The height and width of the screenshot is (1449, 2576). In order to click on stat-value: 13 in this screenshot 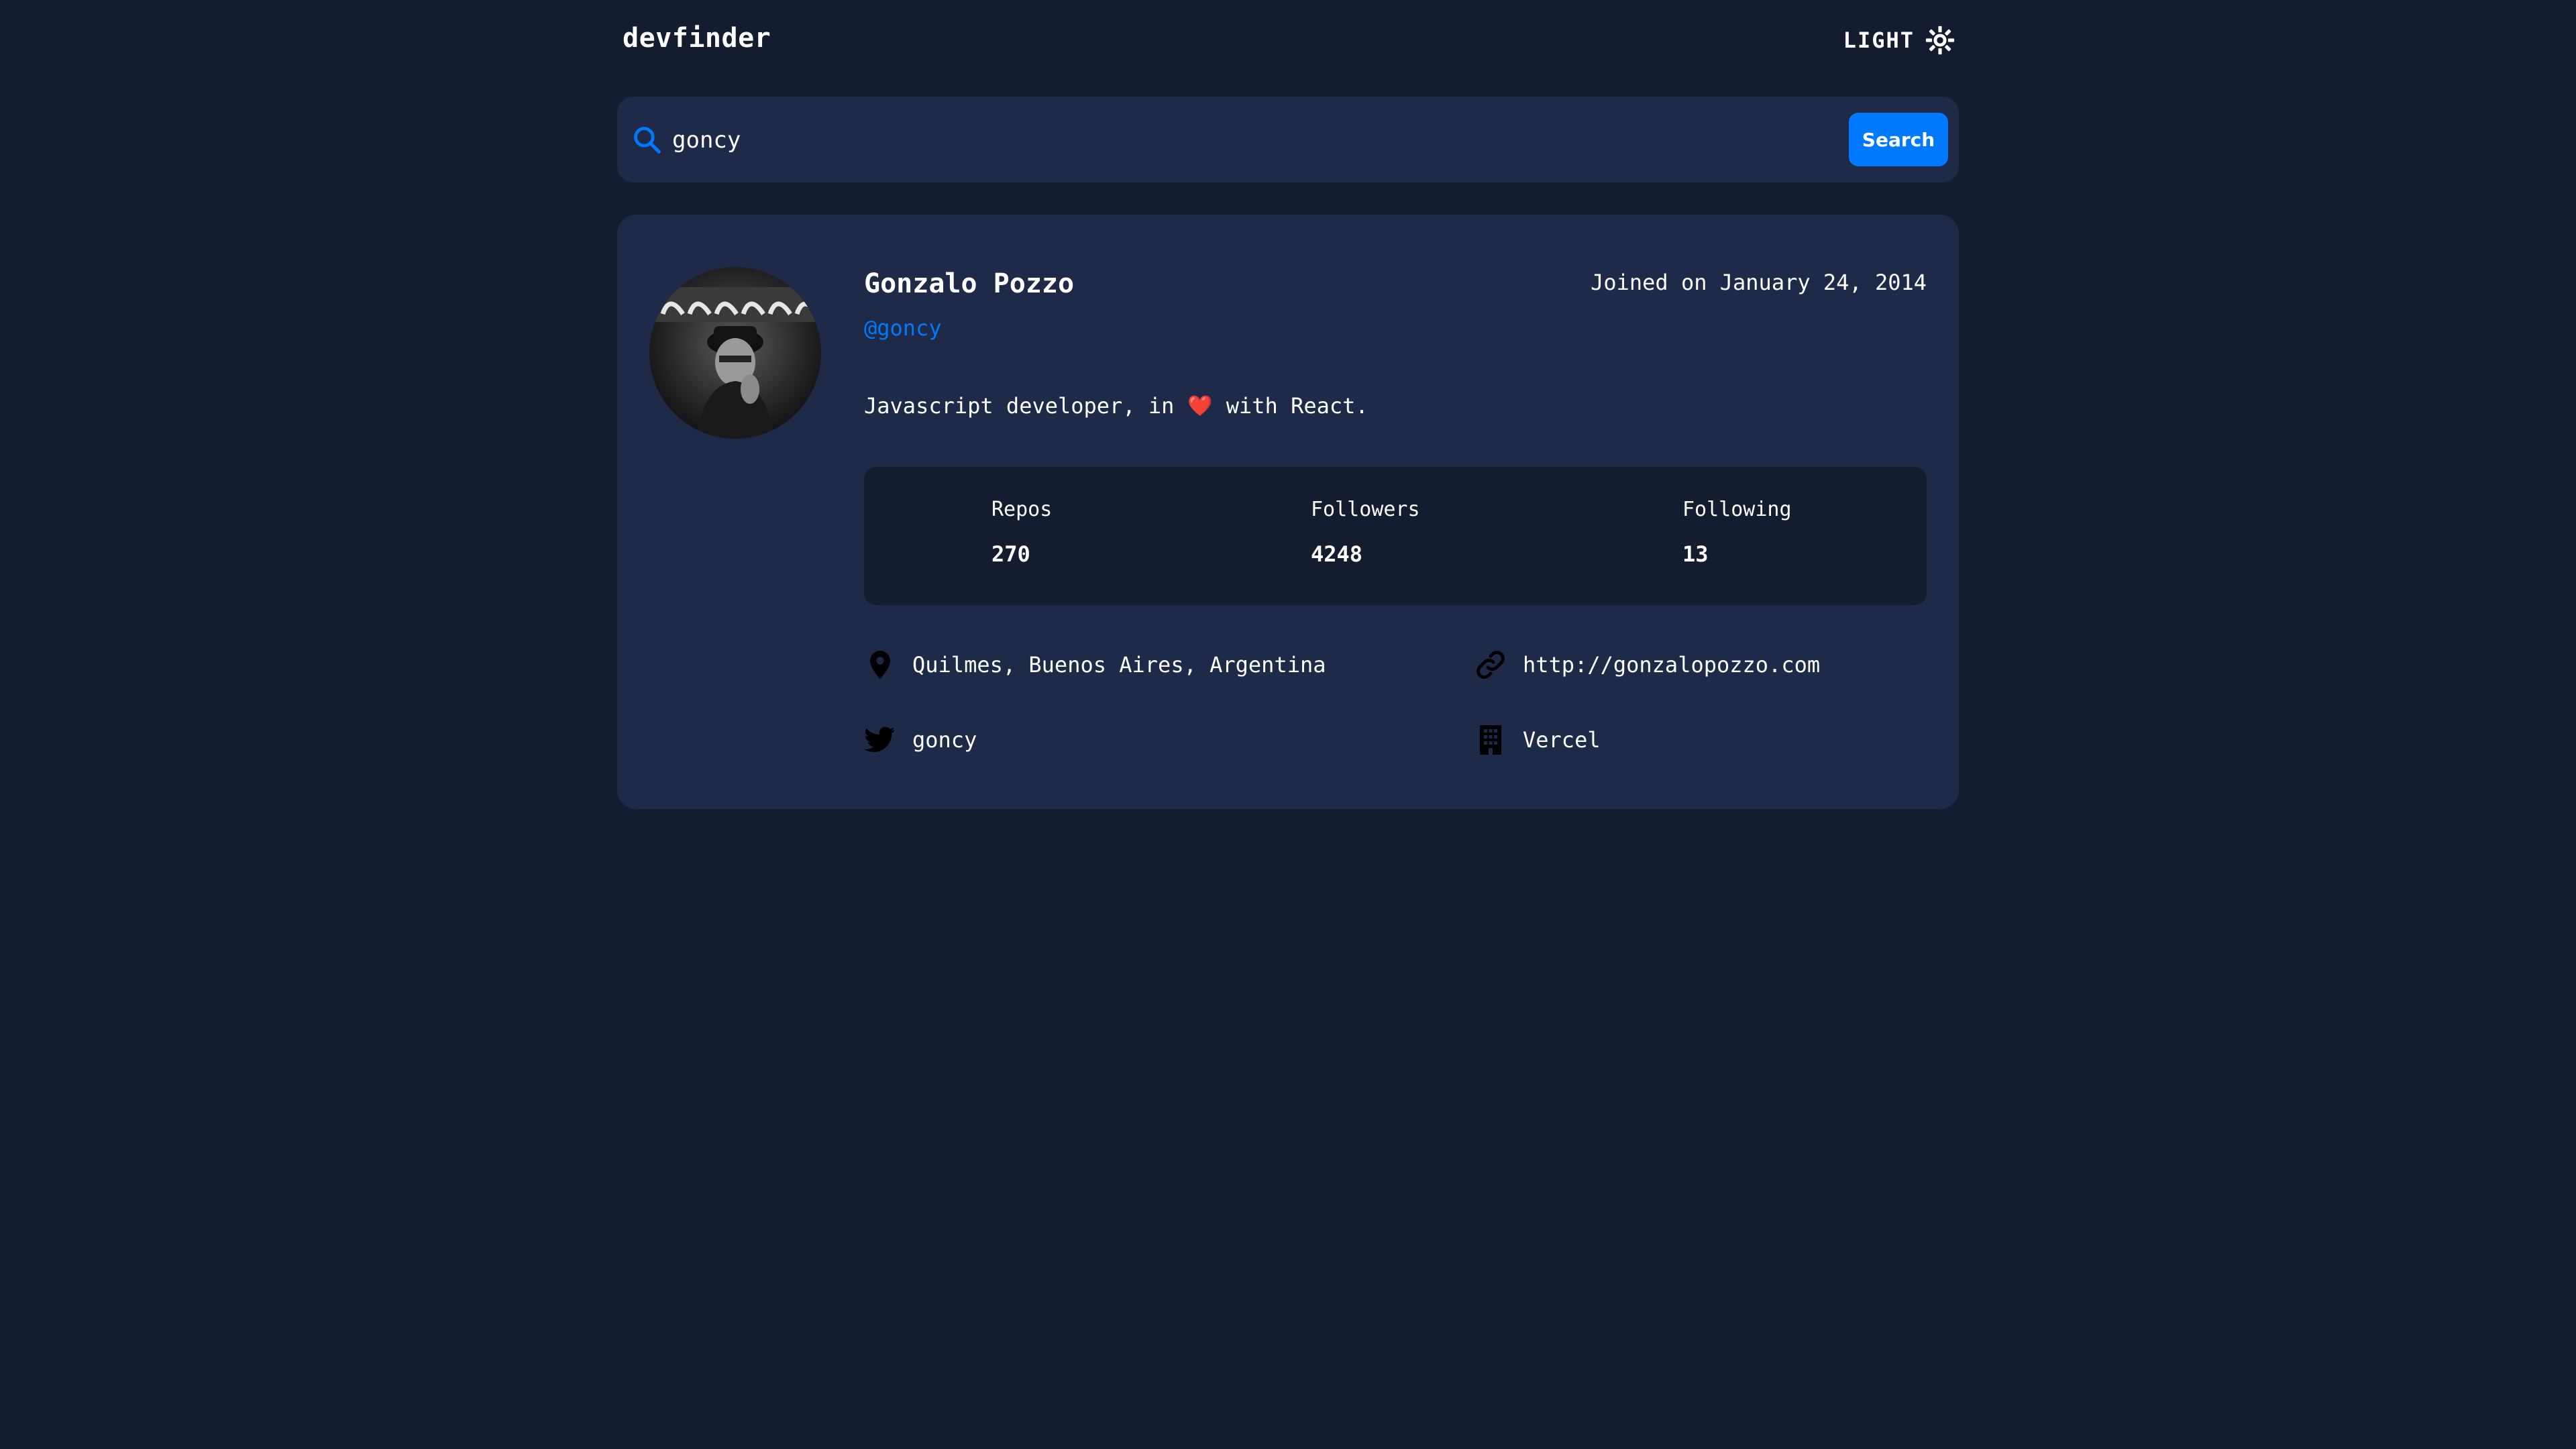, I will do `click(1695, 554)`.